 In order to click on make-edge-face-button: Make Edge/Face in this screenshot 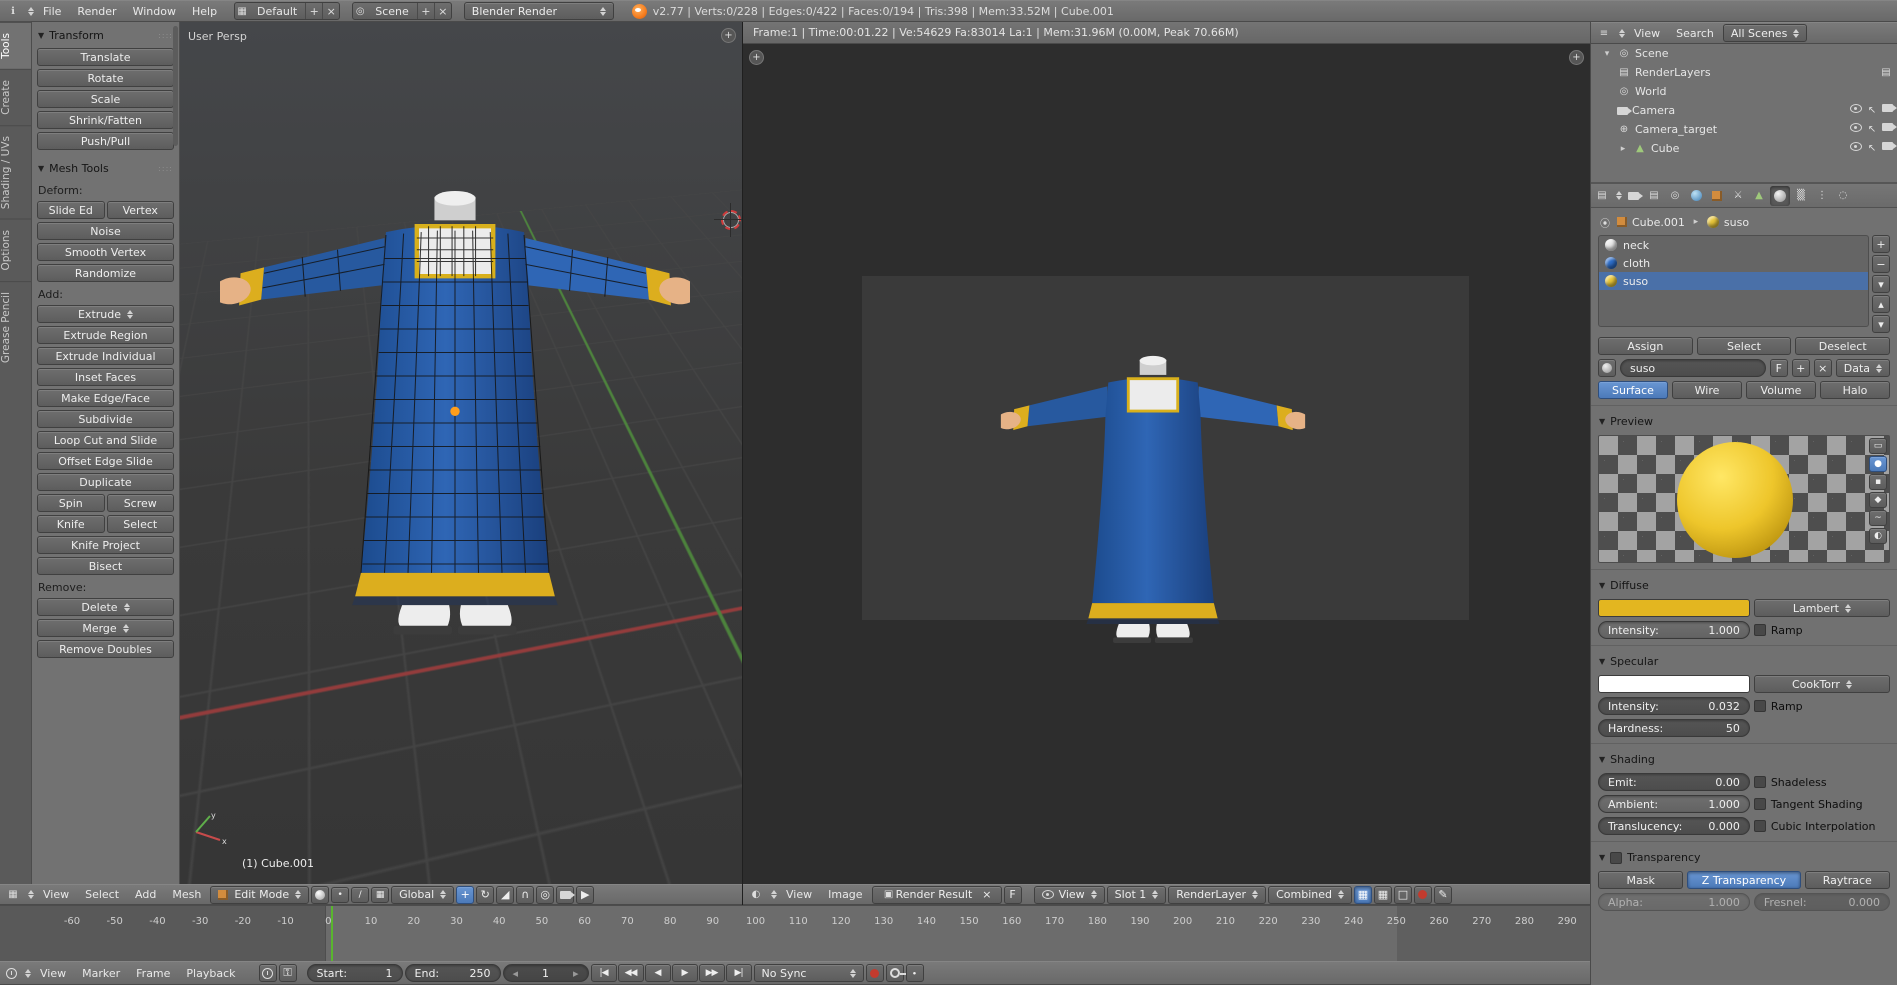, I will do `click(105, 398)`.